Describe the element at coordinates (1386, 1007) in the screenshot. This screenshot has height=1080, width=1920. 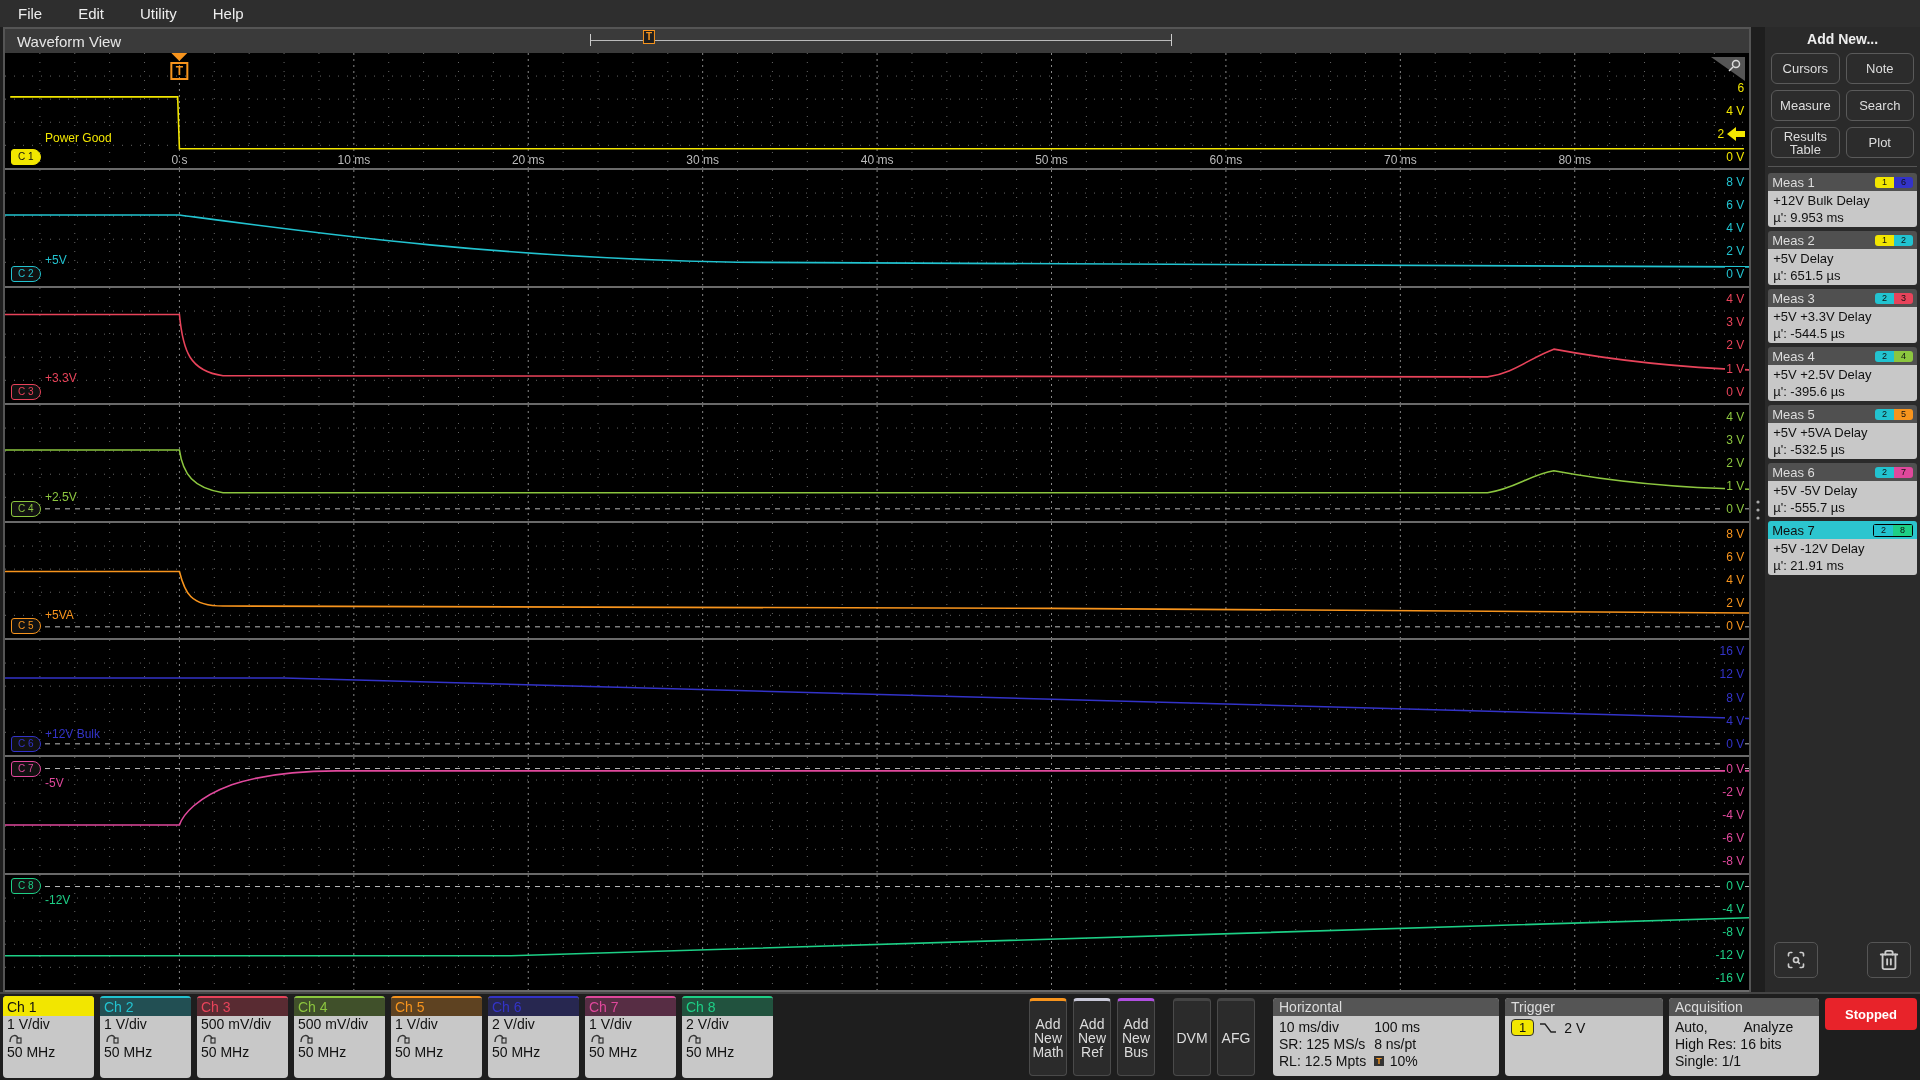
I see `panel-header: Horizontal` at that location.